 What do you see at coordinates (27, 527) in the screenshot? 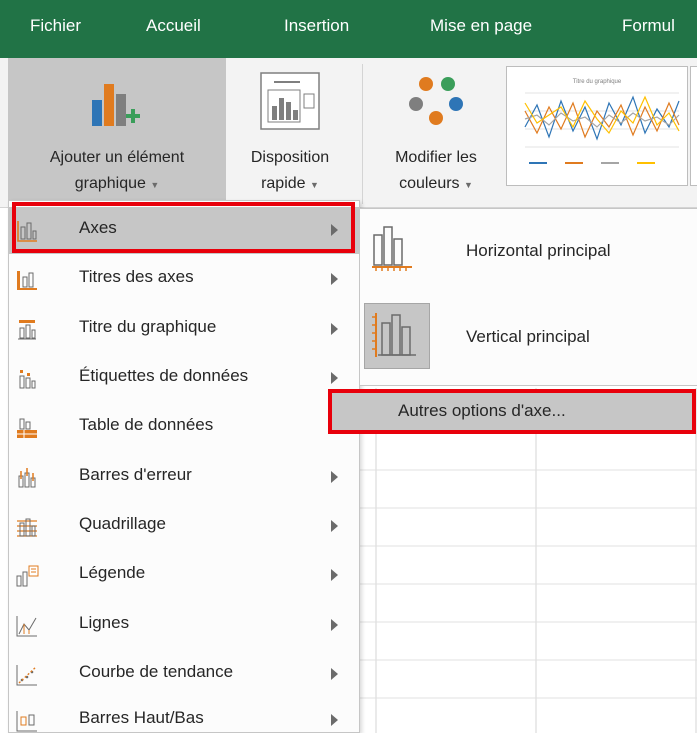
I see `gridlines-icon` at bounding box center [27, 527].